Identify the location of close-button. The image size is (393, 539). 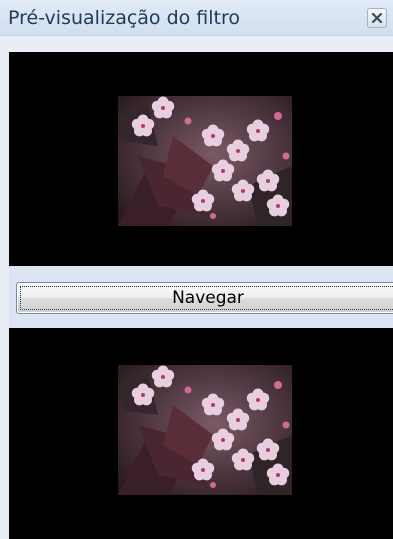
(377, 18).